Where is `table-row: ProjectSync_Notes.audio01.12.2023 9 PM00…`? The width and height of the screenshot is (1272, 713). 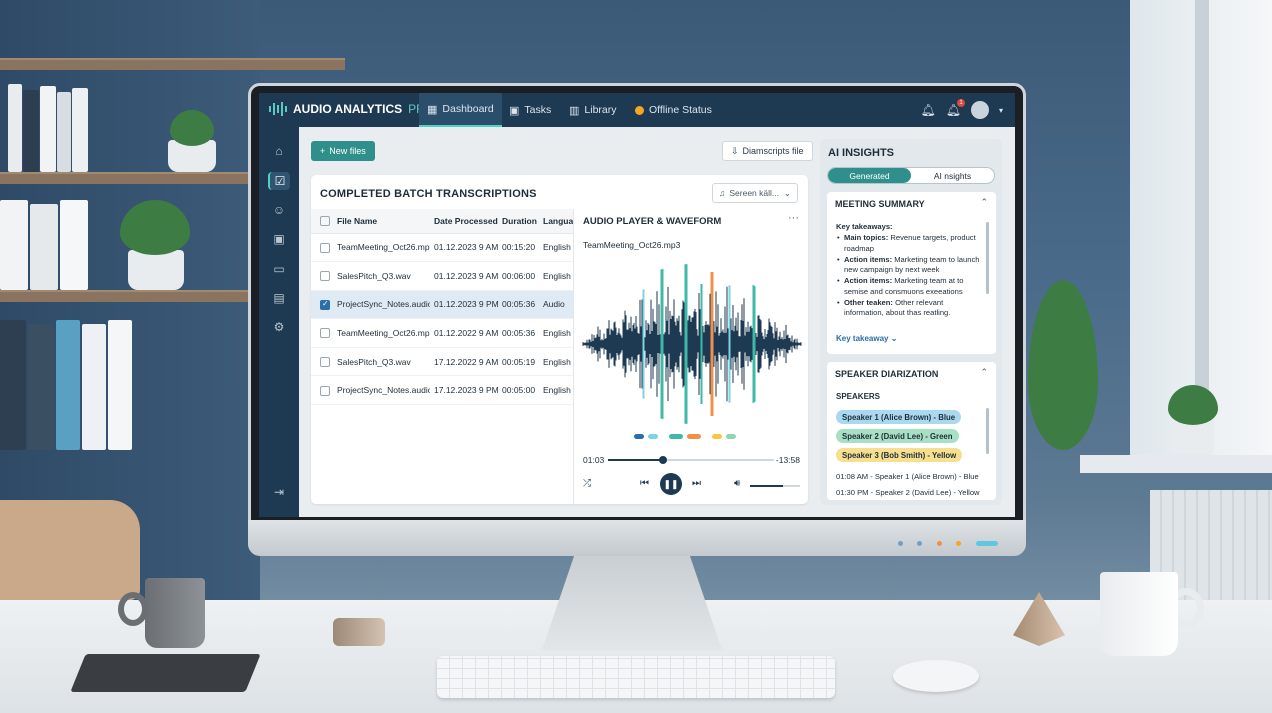 table-row: ProjectSync_Notes.audio01.12.2023 9 PM00… is located at coordinates (442, 305).